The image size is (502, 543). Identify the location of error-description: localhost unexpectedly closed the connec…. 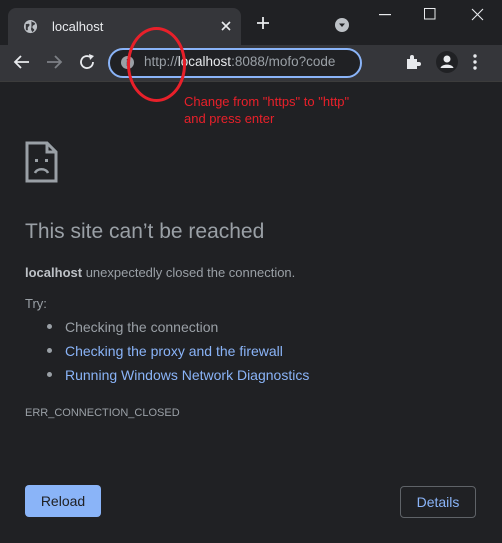
(160, 272).